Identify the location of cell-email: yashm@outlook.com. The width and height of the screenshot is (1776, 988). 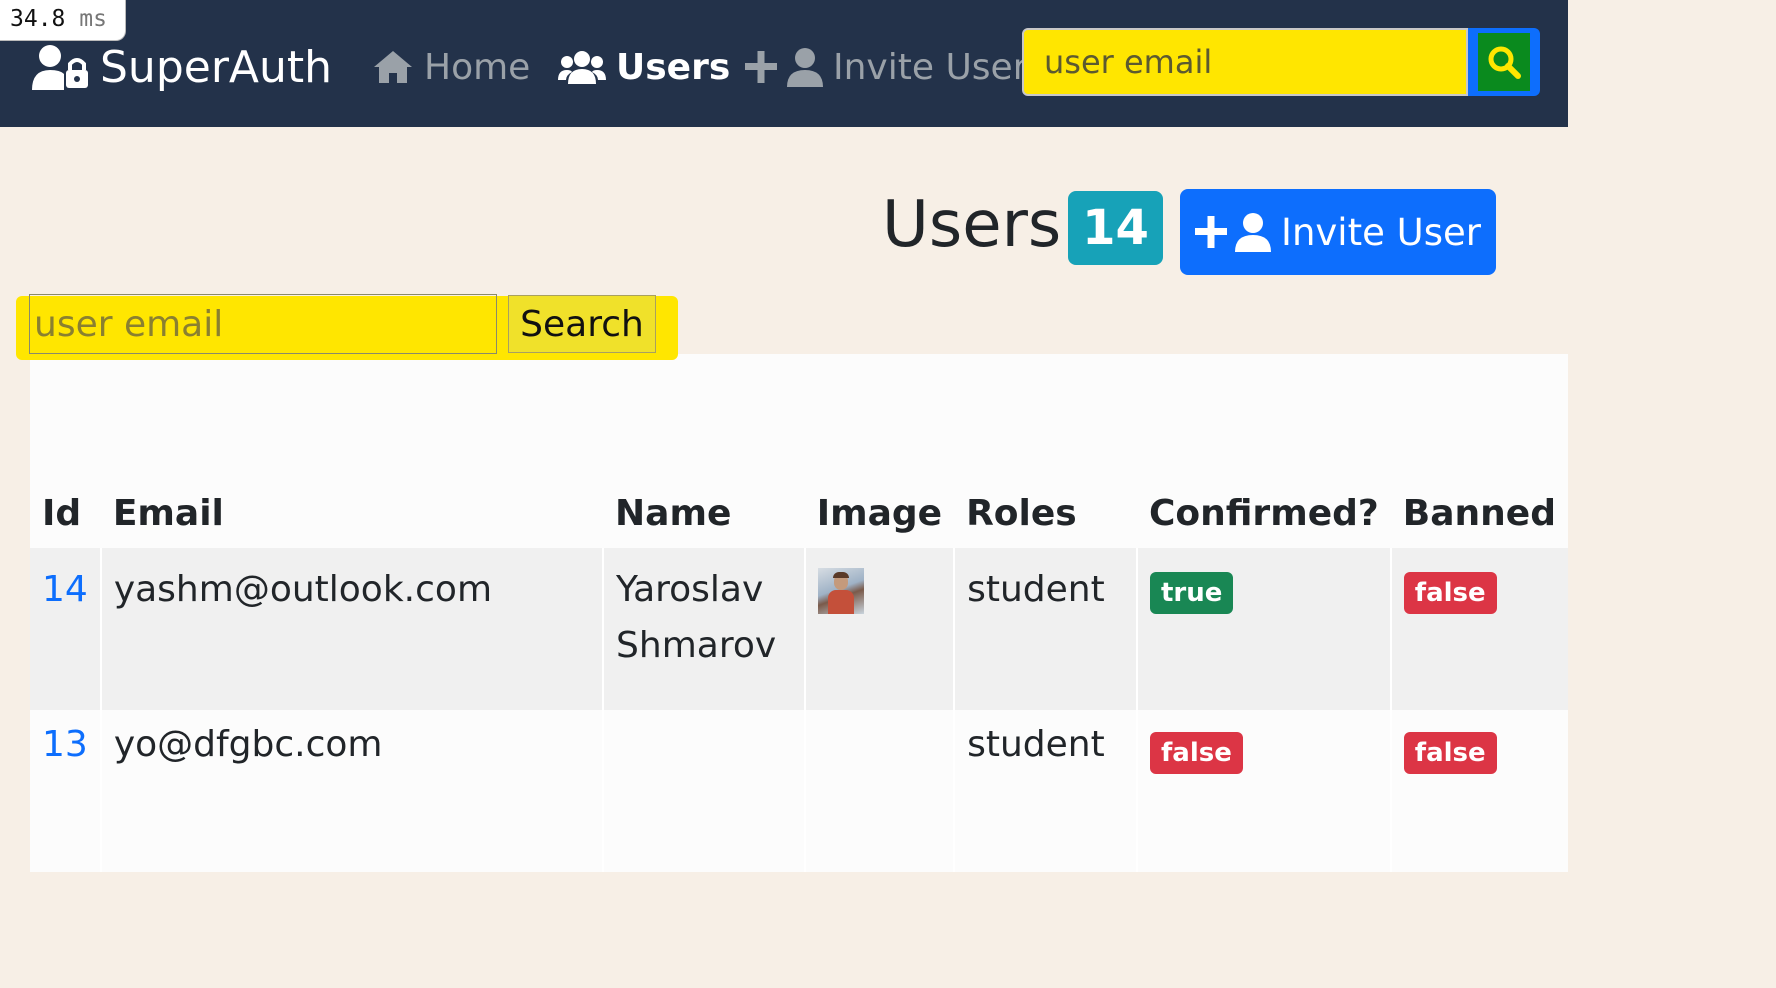
(351, 629).